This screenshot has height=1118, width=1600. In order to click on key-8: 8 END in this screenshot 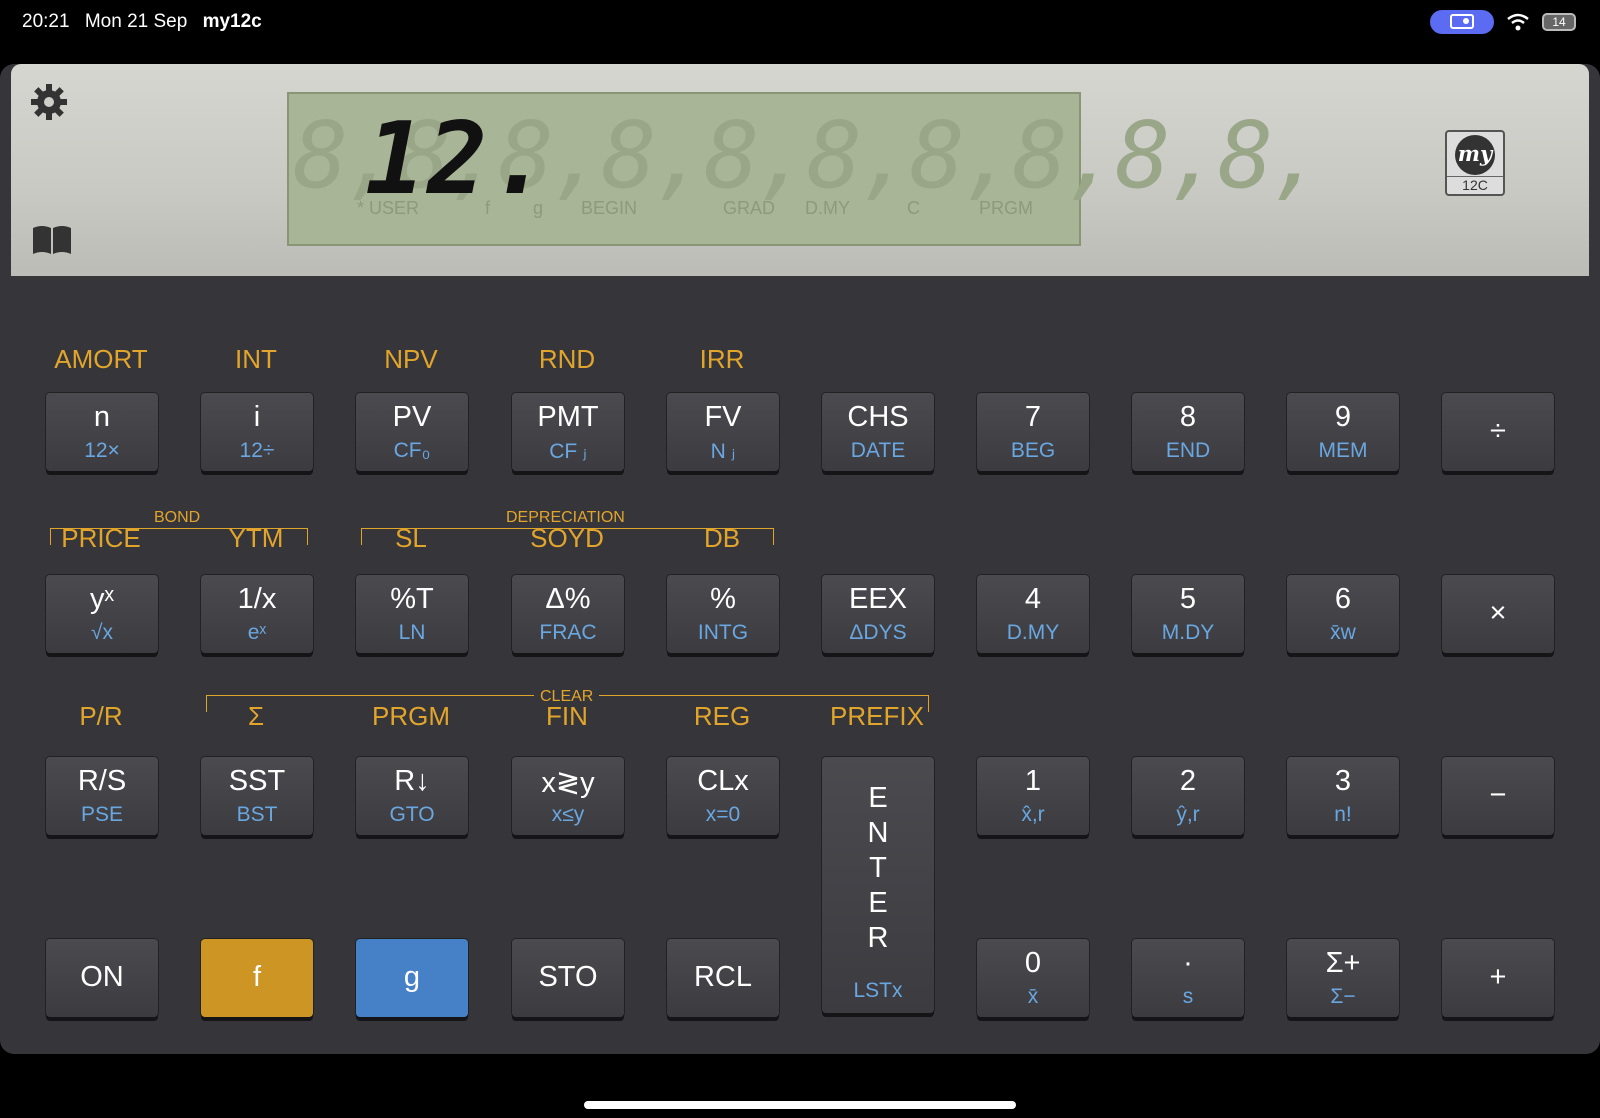, I will do `click(1188, 432)`.